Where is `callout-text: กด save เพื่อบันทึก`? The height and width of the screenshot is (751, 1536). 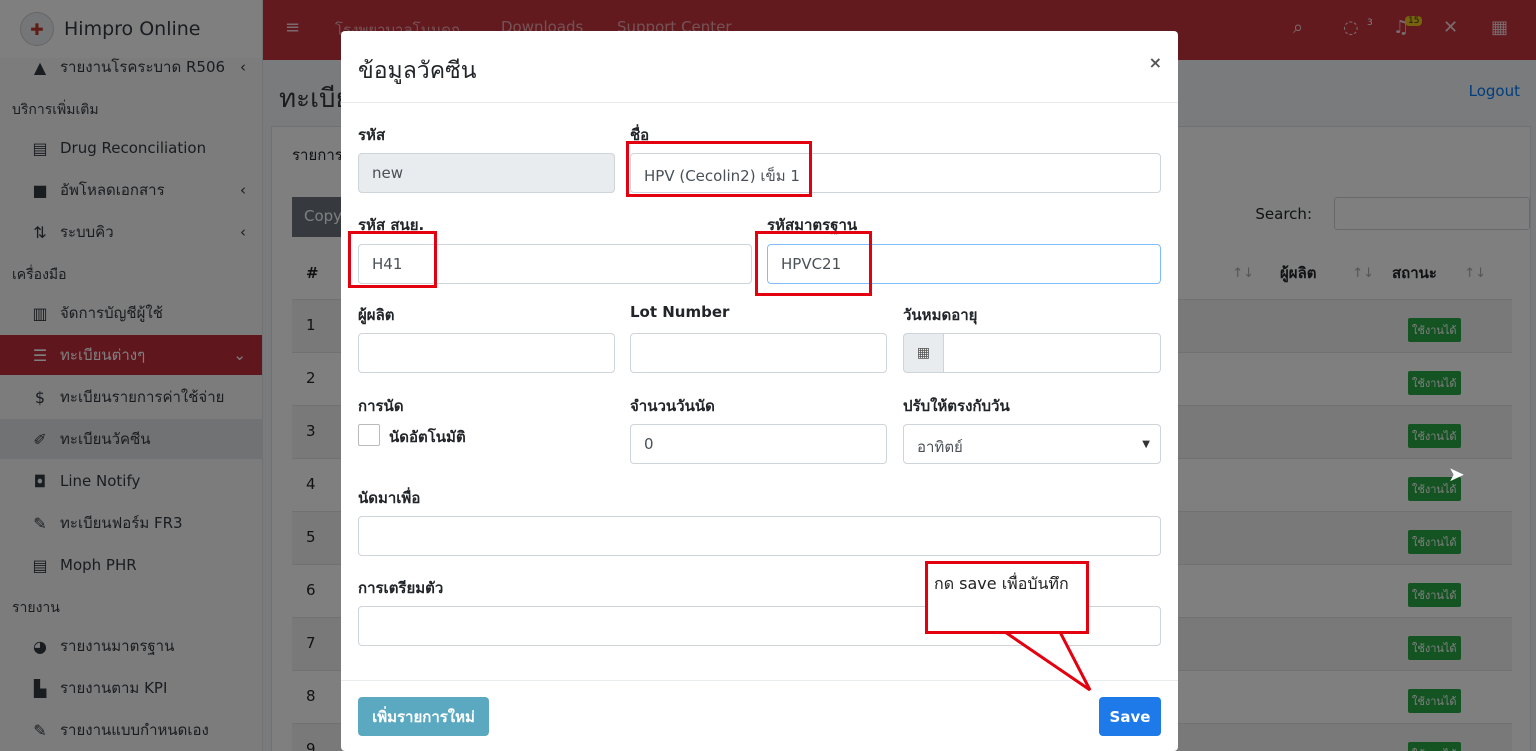 callout-text: กด save เพื่อบันทึก is located at coordinates (1001, 583).